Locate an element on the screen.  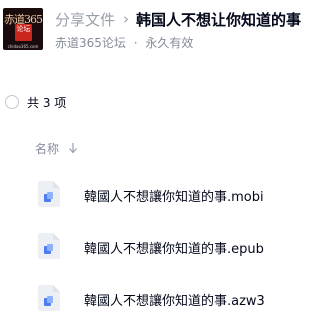
file-row: 韓國人不想讓你知道的事.epub is located at coordinates (160, 248).